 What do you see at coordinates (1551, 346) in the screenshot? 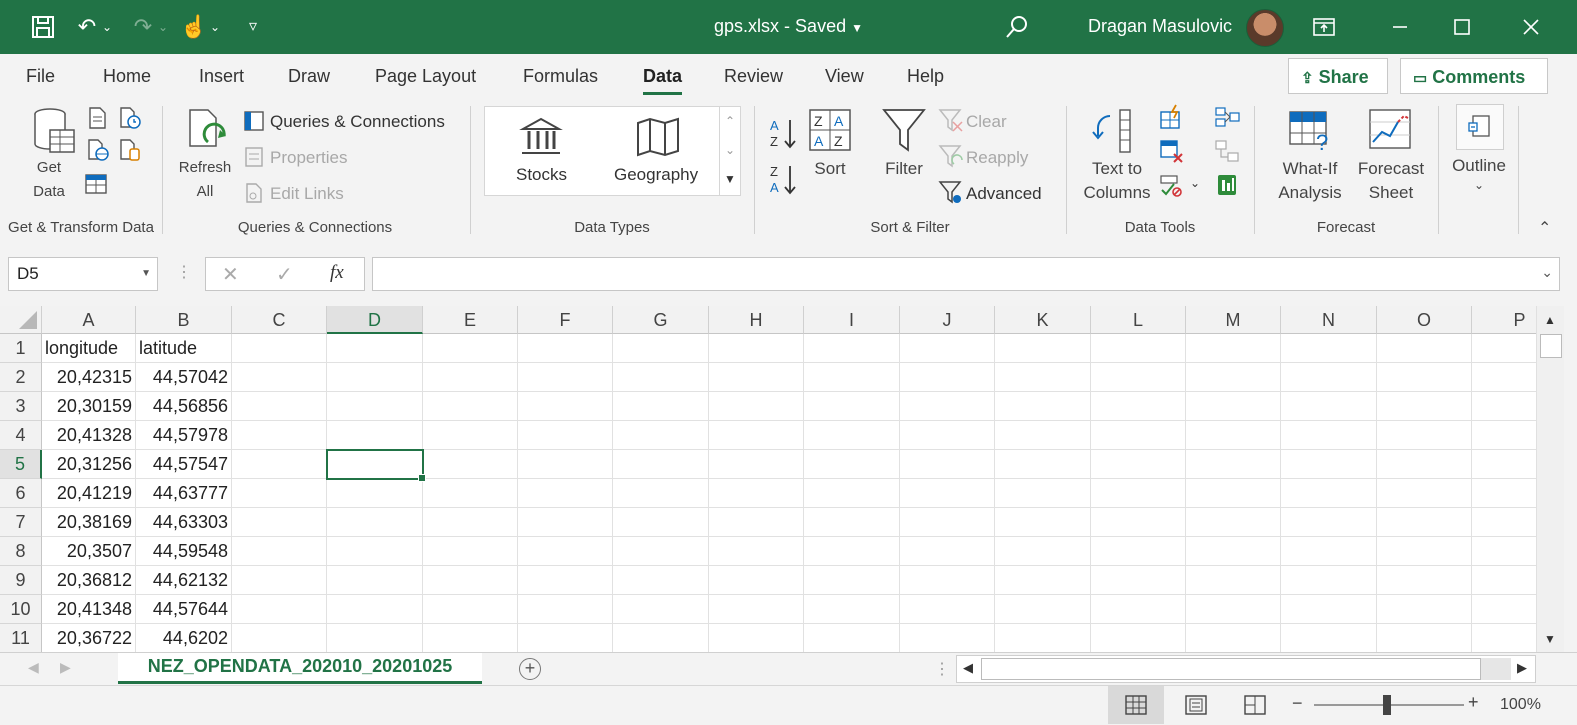
I see `vertical-scroll-thumb` at bounding box center [1551, 346].